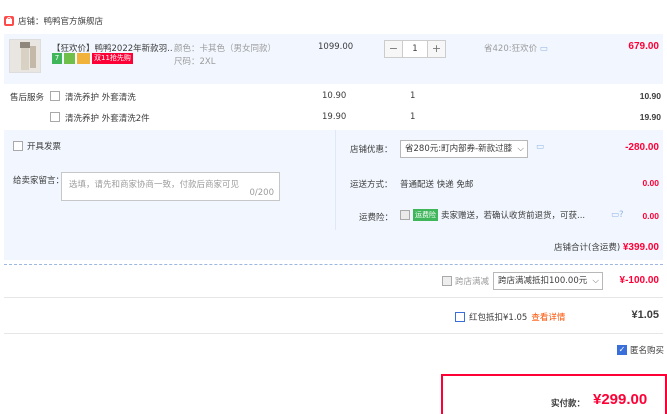 This screenshot has height=414, width=667. What do you see at coordinates (647, 351) in the screenshot?
I see `anonymous-label: 匿名购买` at bounding box center [647, 351].